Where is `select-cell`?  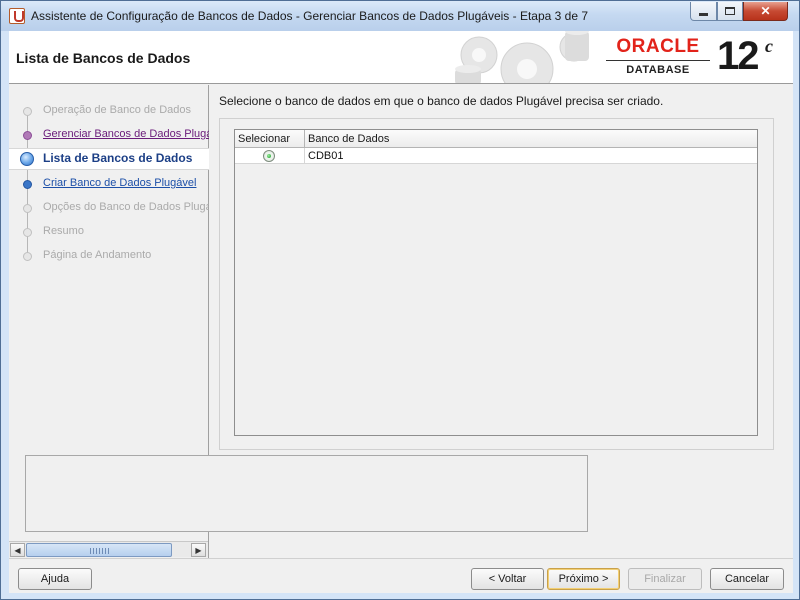
select-cell is located at coordinates (270, 156).